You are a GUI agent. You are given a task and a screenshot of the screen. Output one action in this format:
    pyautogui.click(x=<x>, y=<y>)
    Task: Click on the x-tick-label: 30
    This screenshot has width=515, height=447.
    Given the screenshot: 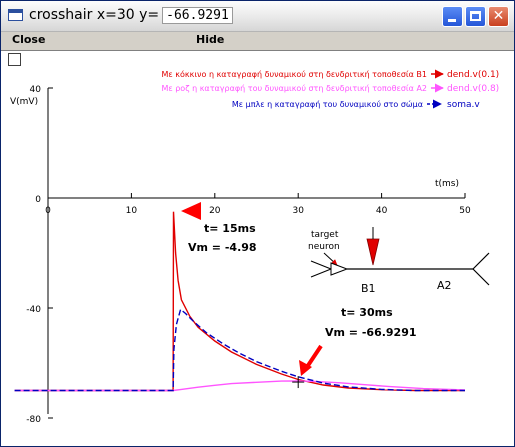 What is the action you would take?
    pyautogui.click(x=298, y=211)
    